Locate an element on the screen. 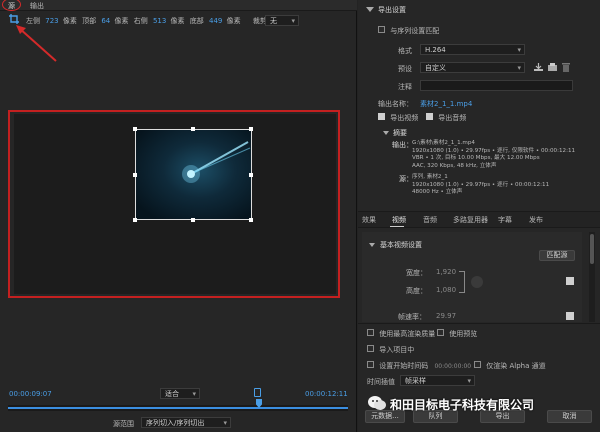  render-alpha-checkbox is located at coordinates (477, 364).